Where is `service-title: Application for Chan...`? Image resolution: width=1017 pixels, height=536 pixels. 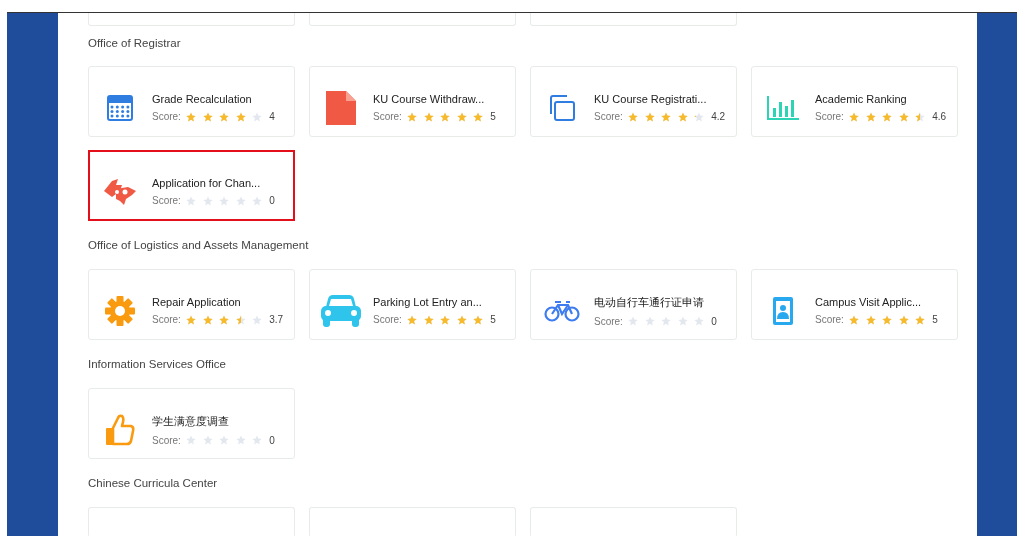
service-title: Application for Chan... is located at coordinates (207, 183).